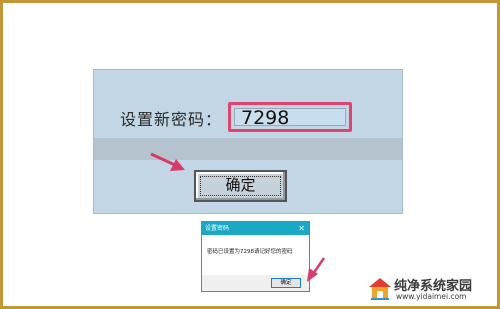 Image resolution: width=500 pixels, height=309 pixels. What do you see at coordinates (380, 289) in the screenshot?
I see `house-logo-icon` at bounding box center [380, 289].